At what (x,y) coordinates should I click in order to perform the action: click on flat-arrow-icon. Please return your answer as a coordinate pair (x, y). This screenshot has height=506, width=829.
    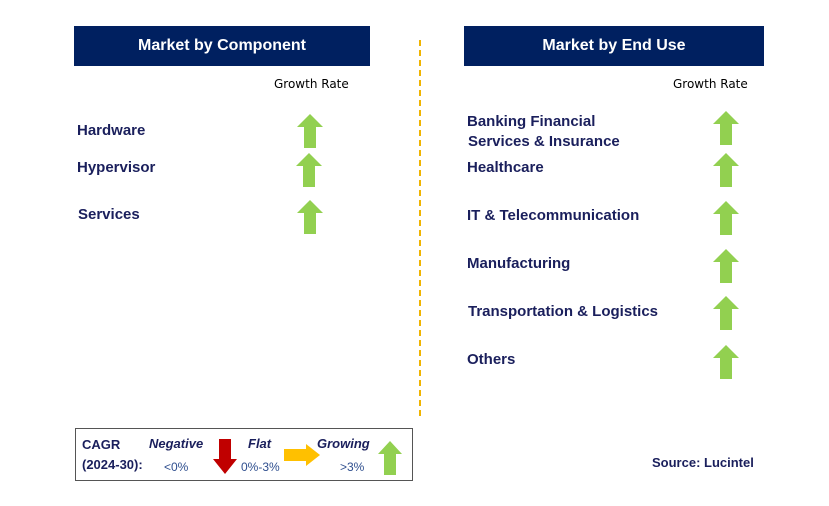
    Looking at the image, I should click on (302, 455).